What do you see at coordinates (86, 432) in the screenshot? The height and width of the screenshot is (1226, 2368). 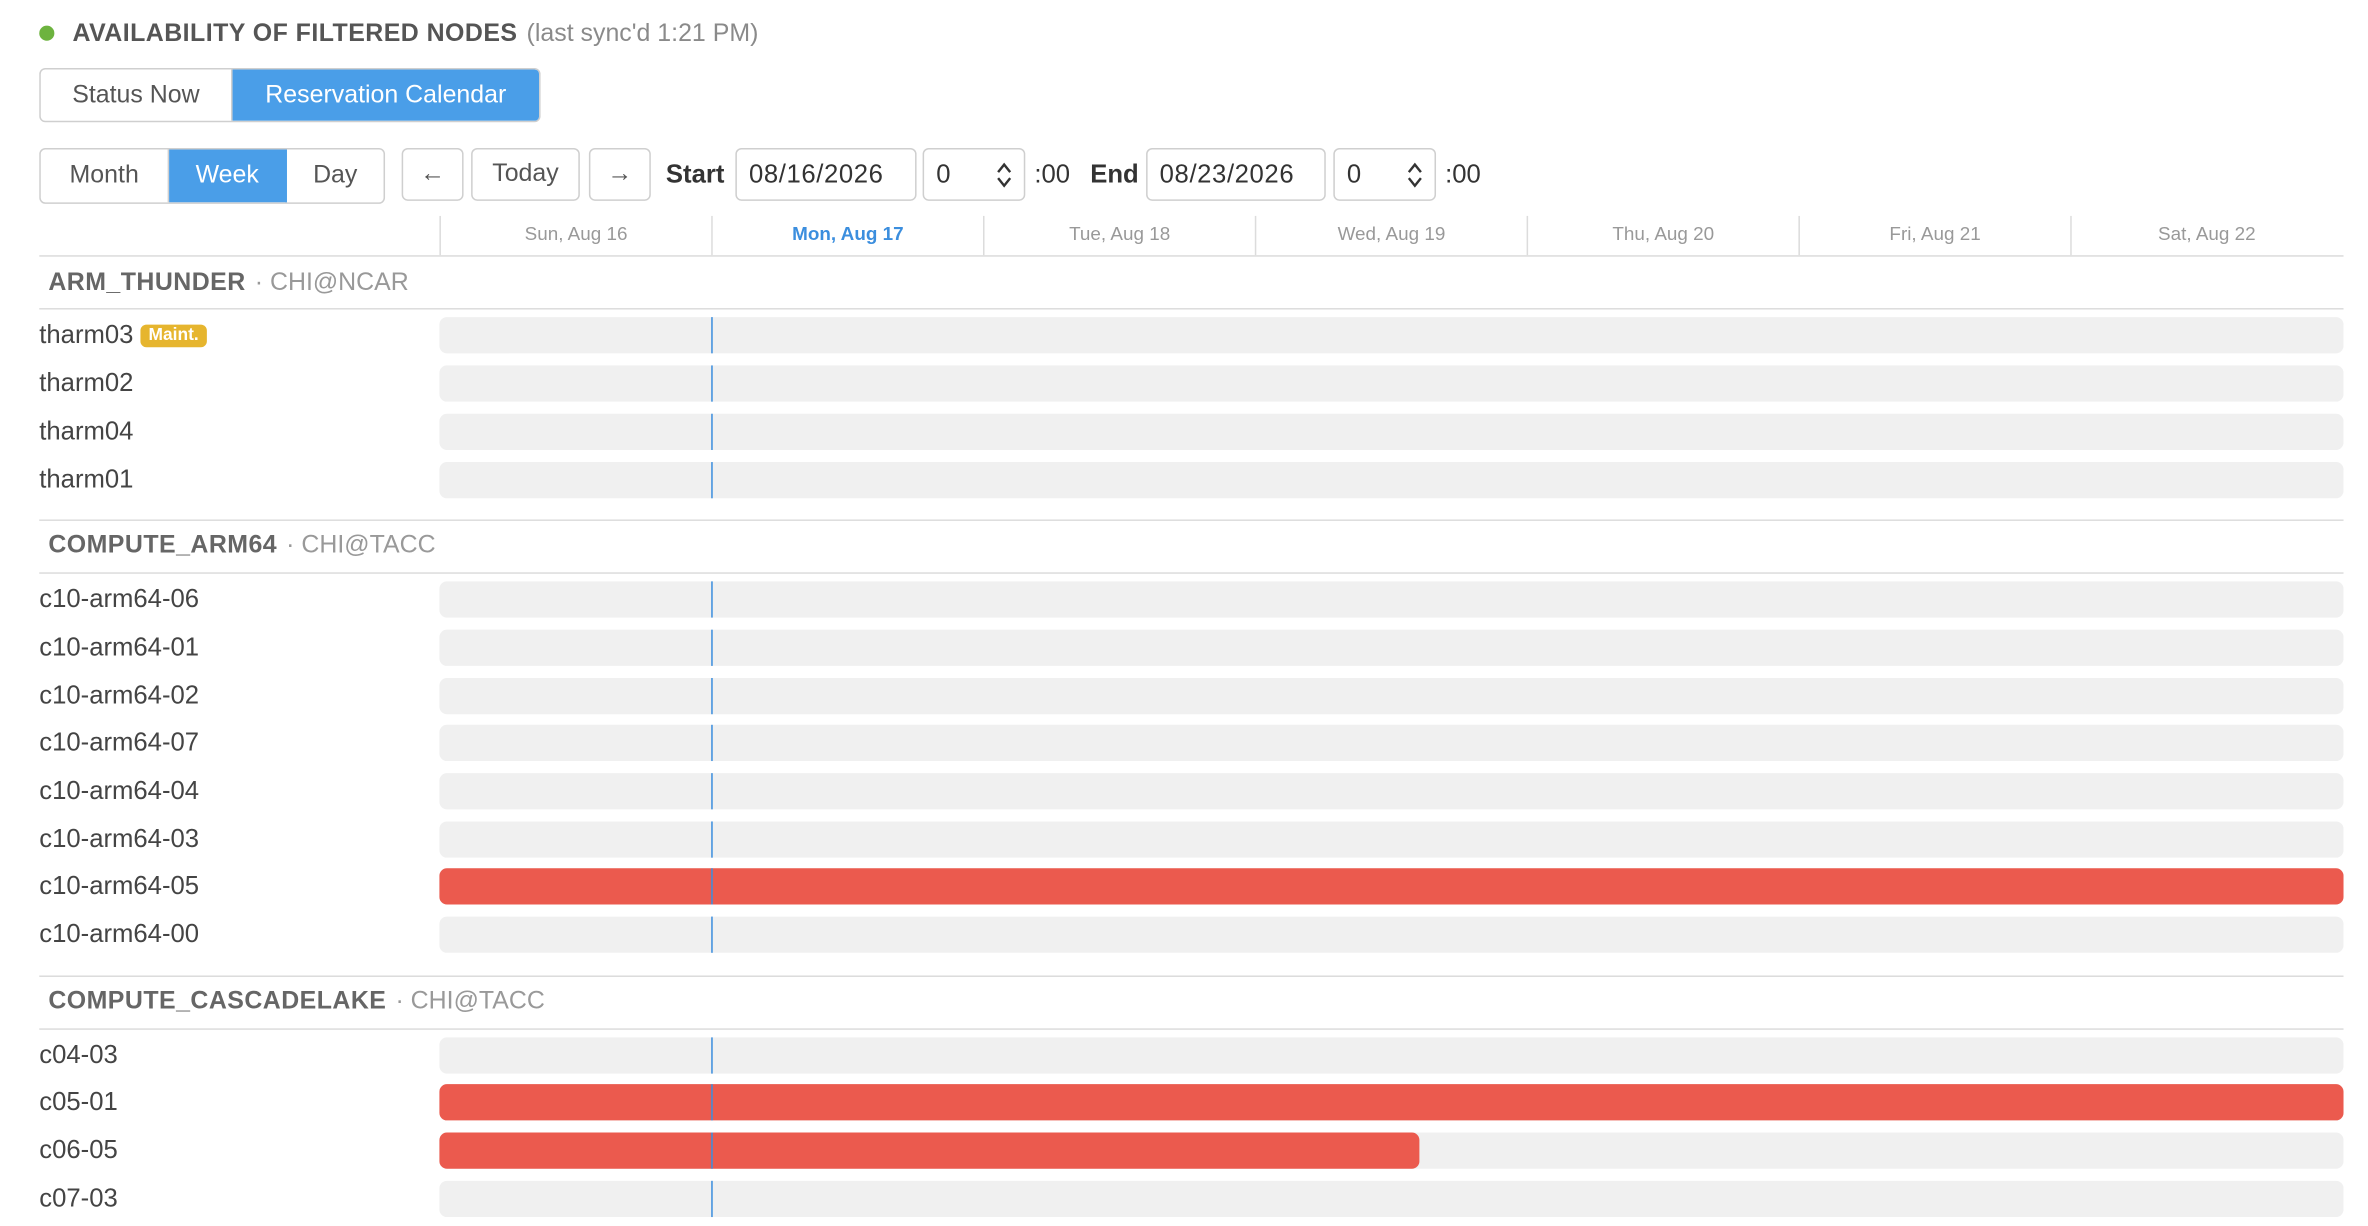 I see `node-name: tharm04` at bounding box center [86, 432].